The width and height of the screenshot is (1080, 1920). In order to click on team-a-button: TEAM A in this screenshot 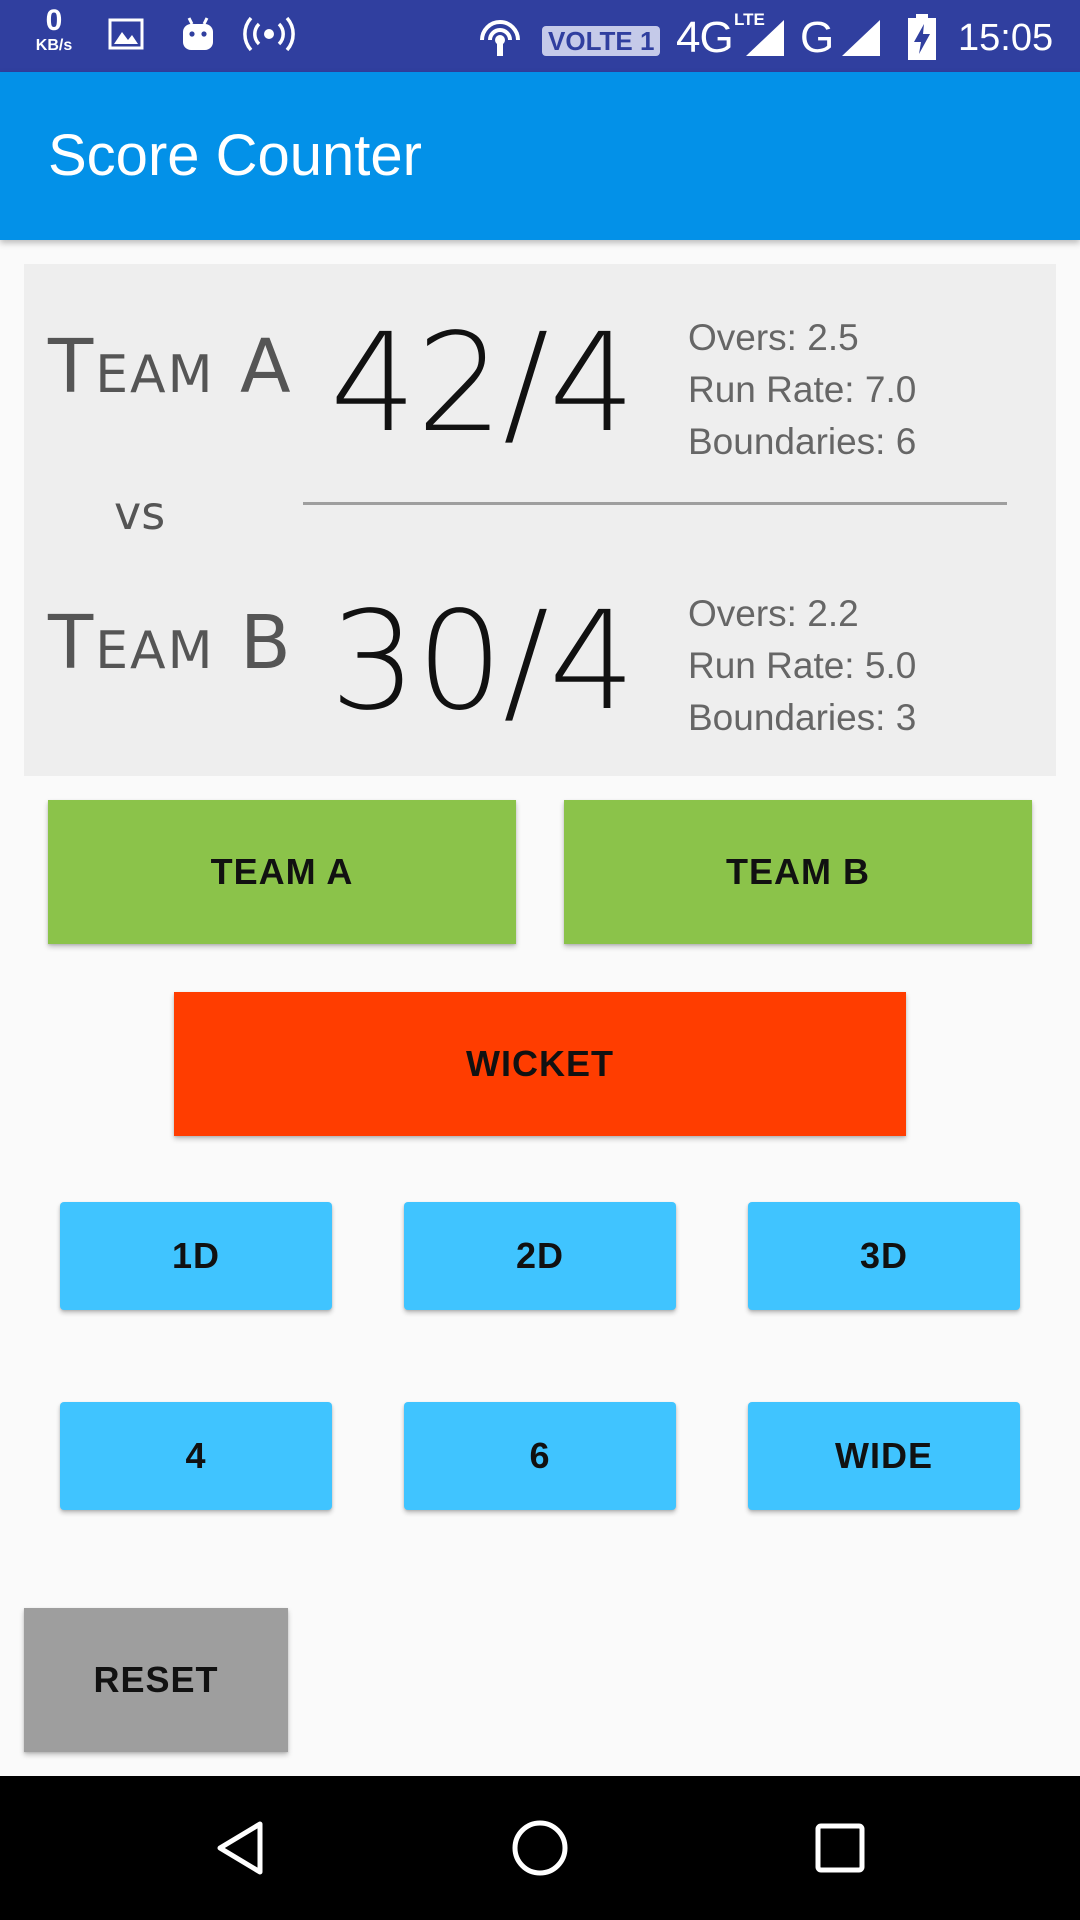, I will do `click(282, 872)`.